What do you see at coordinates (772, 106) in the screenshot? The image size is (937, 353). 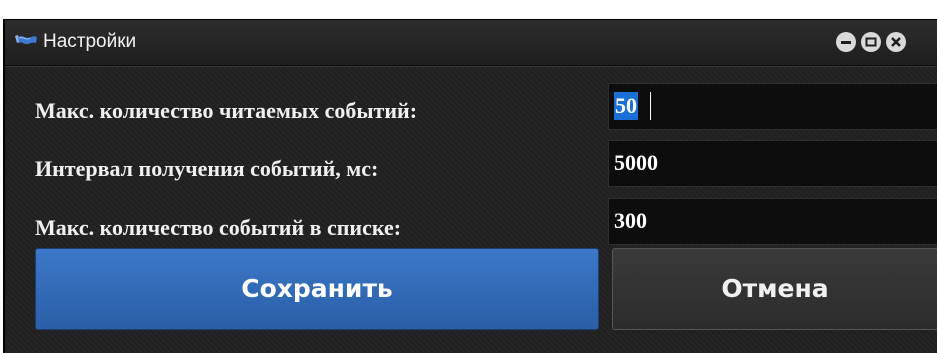 I see `max-read-events-field: 50` at bounding box center [772, 106].